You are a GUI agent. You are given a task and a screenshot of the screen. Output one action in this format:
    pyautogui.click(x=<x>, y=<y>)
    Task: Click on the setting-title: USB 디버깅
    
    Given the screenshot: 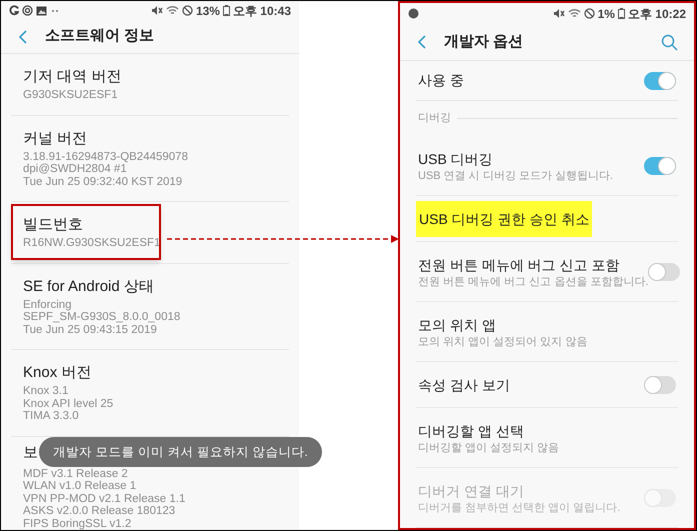 What is the action you would take?
    pyautogui.click(x=456, y=159)
    